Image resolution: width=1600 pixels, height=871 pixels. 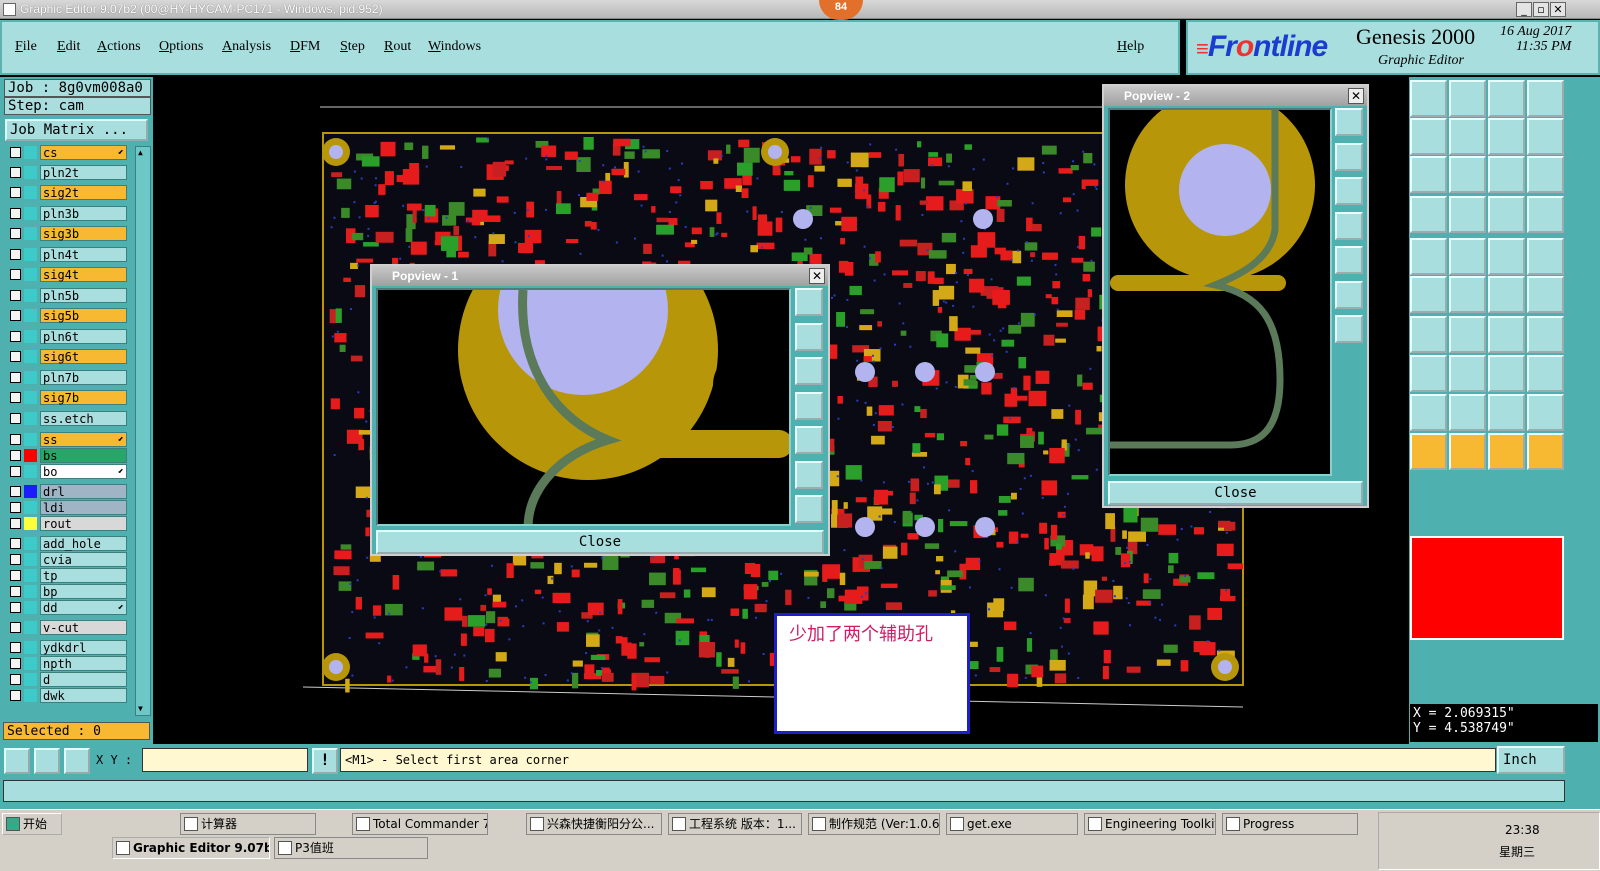 What do you see at coordinates (67, 591) in the screenshot?
I see `layer-row: bp` at bounding box center [67, 591].